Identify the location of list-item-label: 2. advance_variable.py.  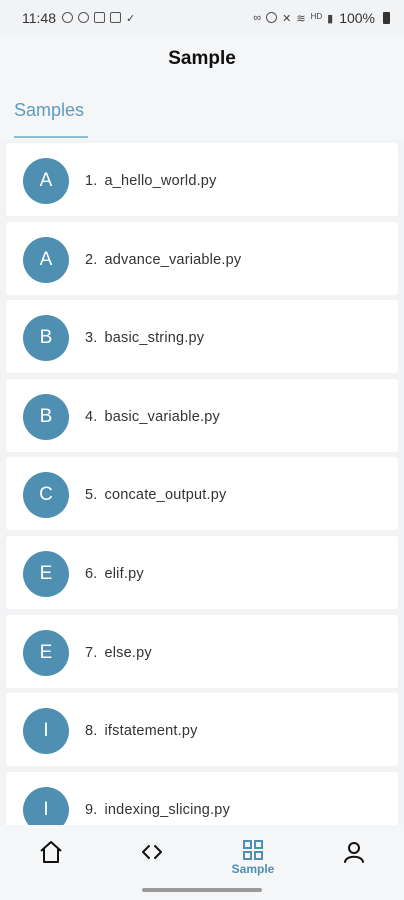
(163, 260).